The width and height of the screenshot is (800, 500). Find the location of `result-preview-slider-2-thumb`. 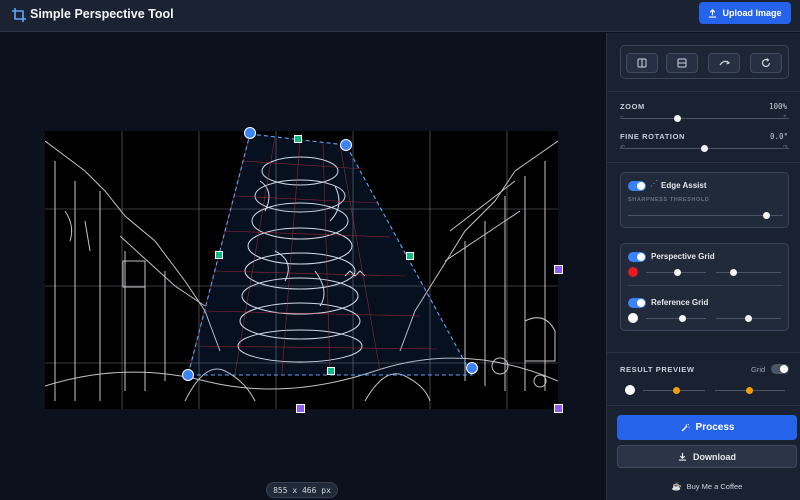

result-preview-slider-2-thumb is located at coordinates (749, 390).